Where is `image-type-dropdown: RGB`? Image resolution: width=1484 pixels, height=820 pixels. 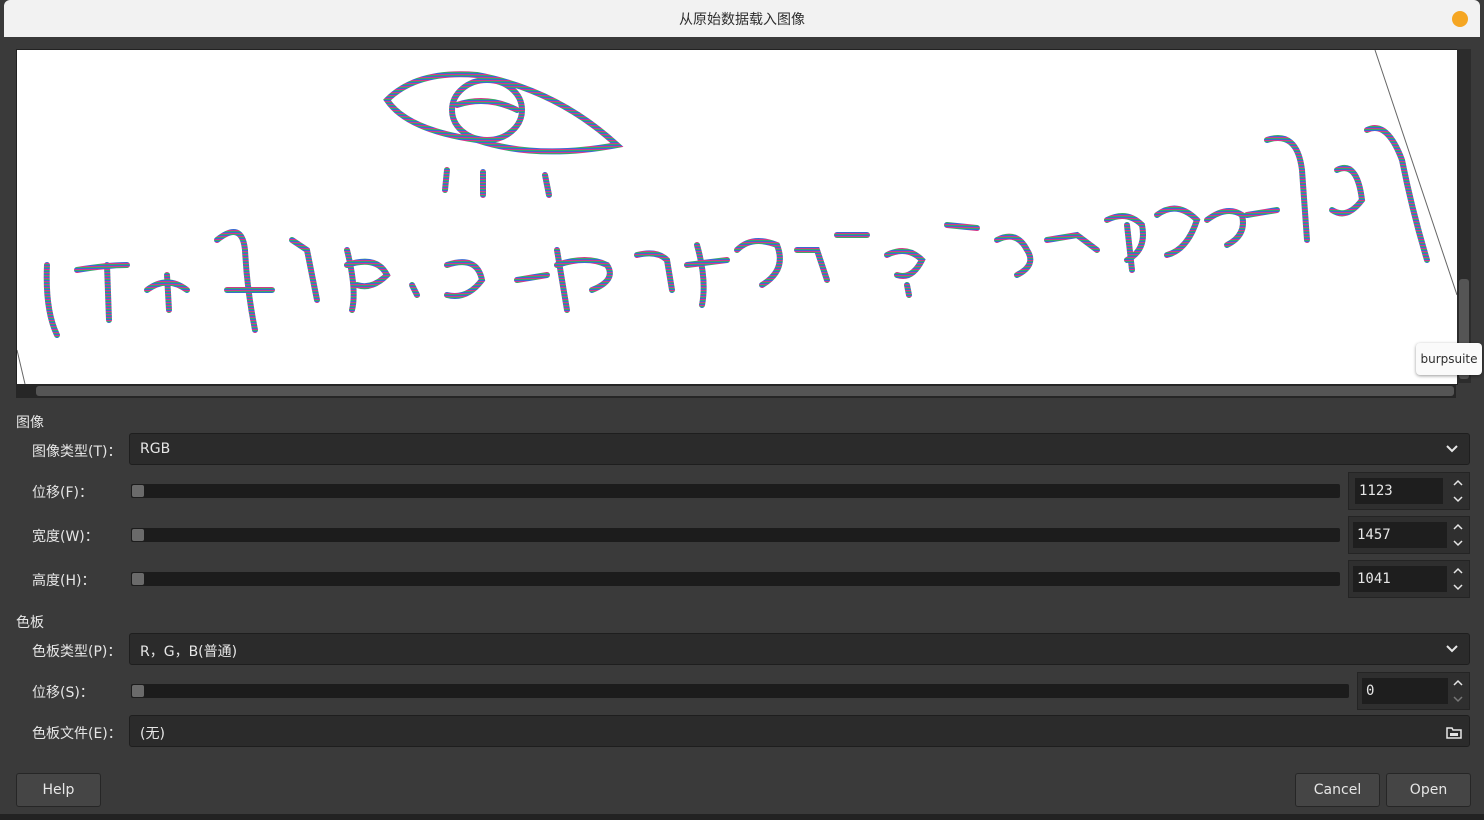 image-type-dropdown: RGB is located at coordinates (799, 449).